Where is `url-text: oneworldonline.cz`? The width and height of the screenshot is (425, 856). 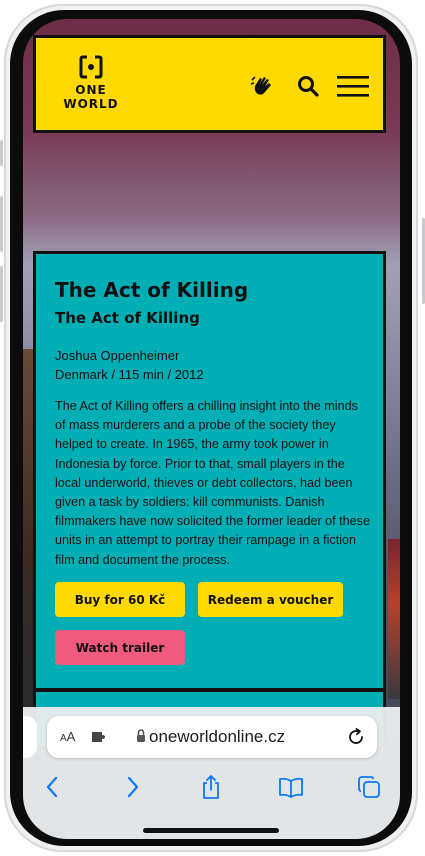 url-text: oneworldonline.cz is located at coordinates (217, 736).